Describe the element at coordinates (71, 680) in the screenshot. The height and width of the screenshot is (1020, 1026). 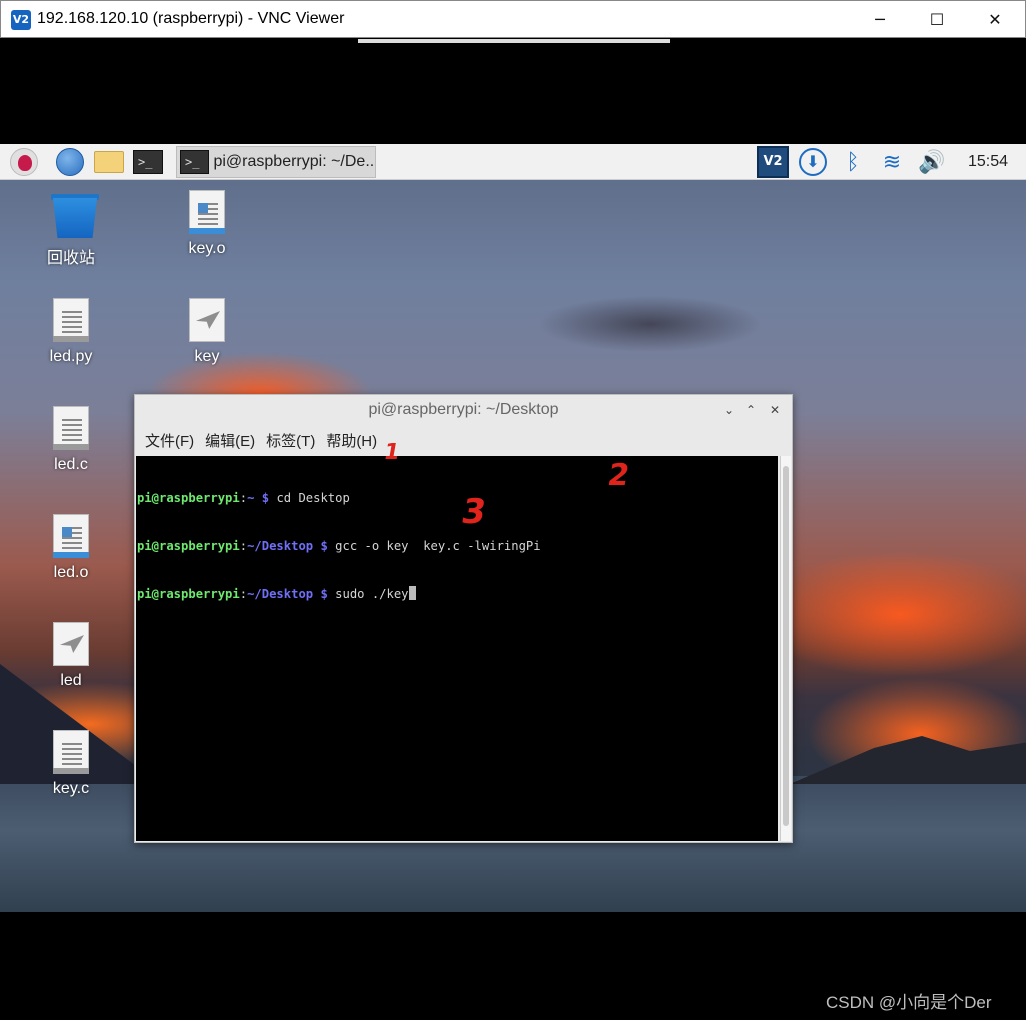
I see `desktop-icon-label: led` at that location.